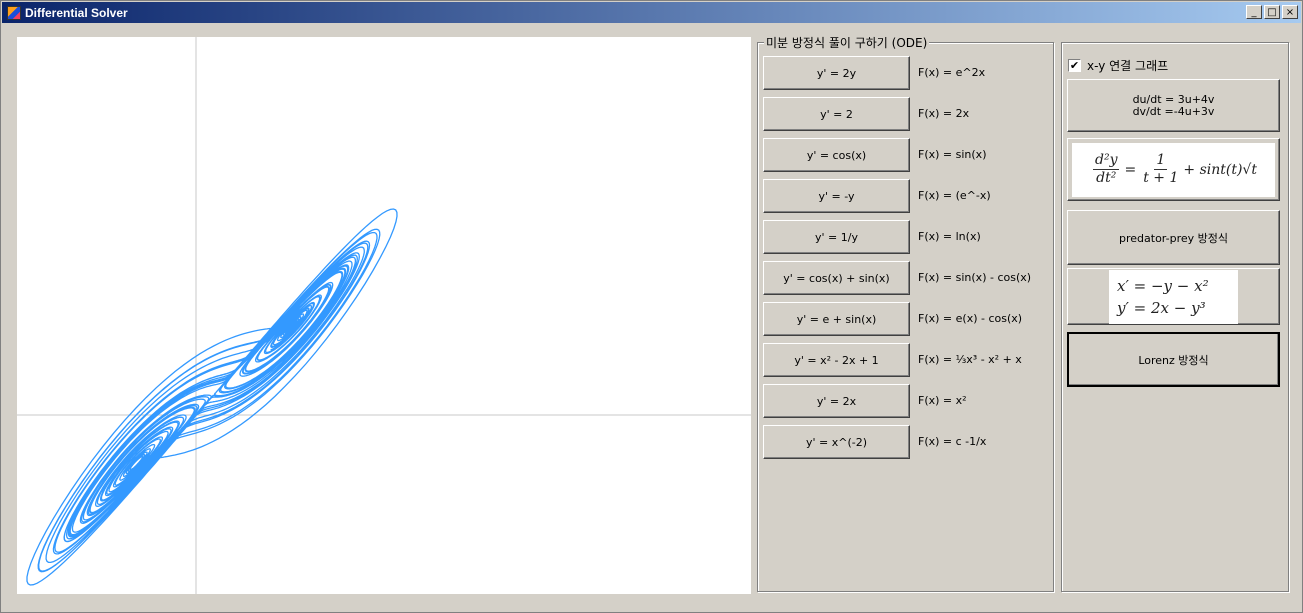  Describe the element at coordinates (1128, 66) in the screenshot. I see `xy-graph-checkbox-label: x-y 연결 그래프` at that location.